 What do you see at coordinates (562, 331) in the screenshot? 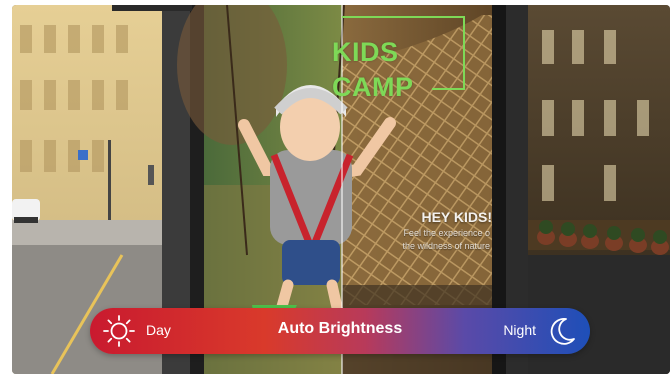
I see `moon-icon` at bounding box center [562, 331].